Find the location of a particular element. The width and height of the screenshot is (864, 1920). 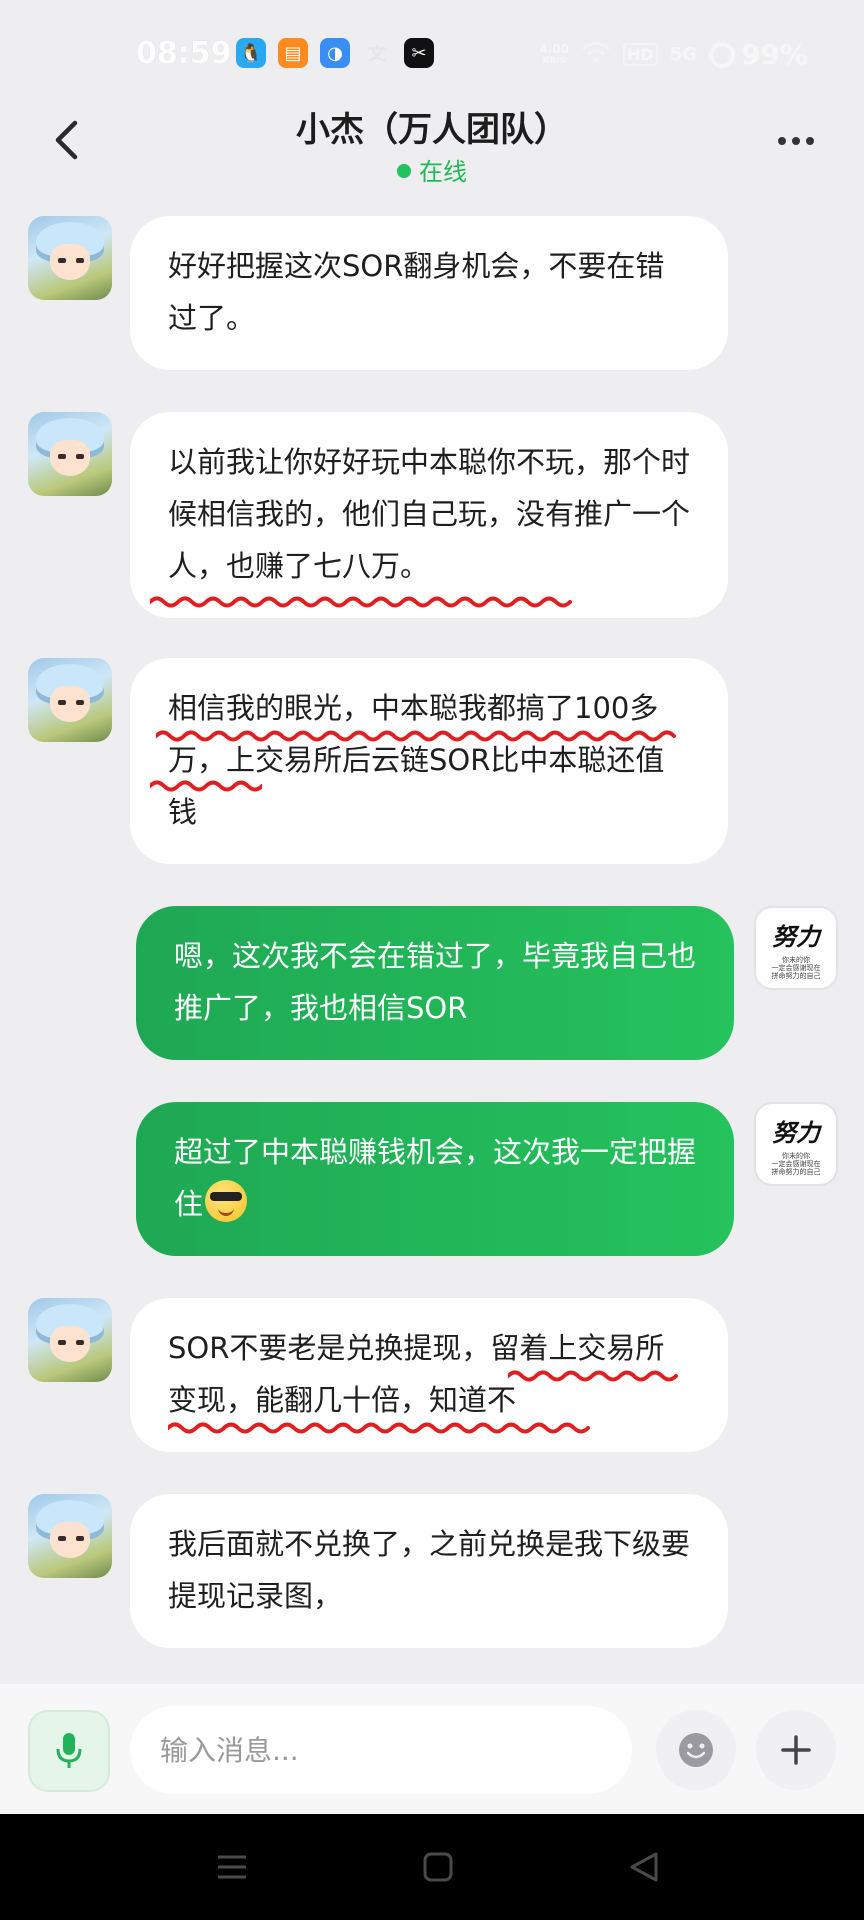

net-speed-value: 4.00 is located at coordinates (554, 48).